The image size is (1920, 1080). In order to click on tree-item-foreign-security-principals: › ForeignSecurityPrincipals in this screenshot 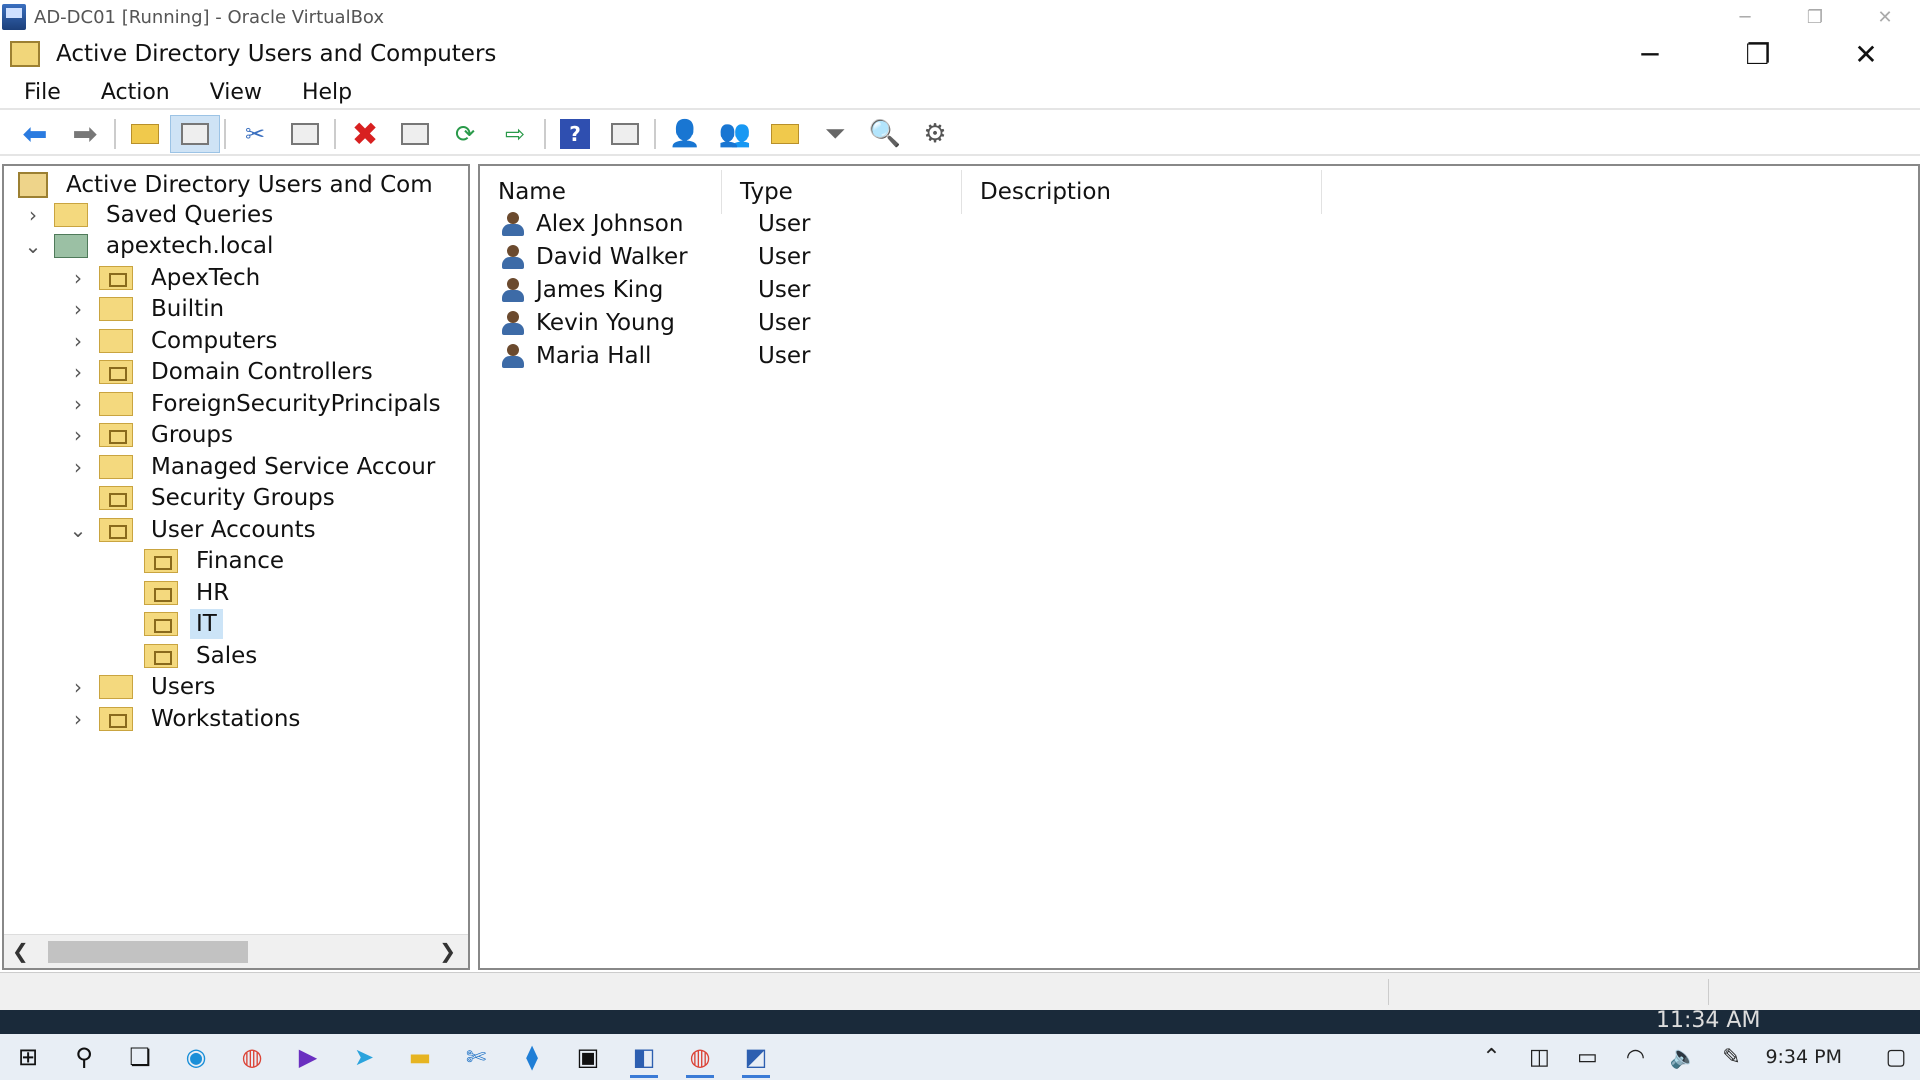, I will do `click(257, 404)`.